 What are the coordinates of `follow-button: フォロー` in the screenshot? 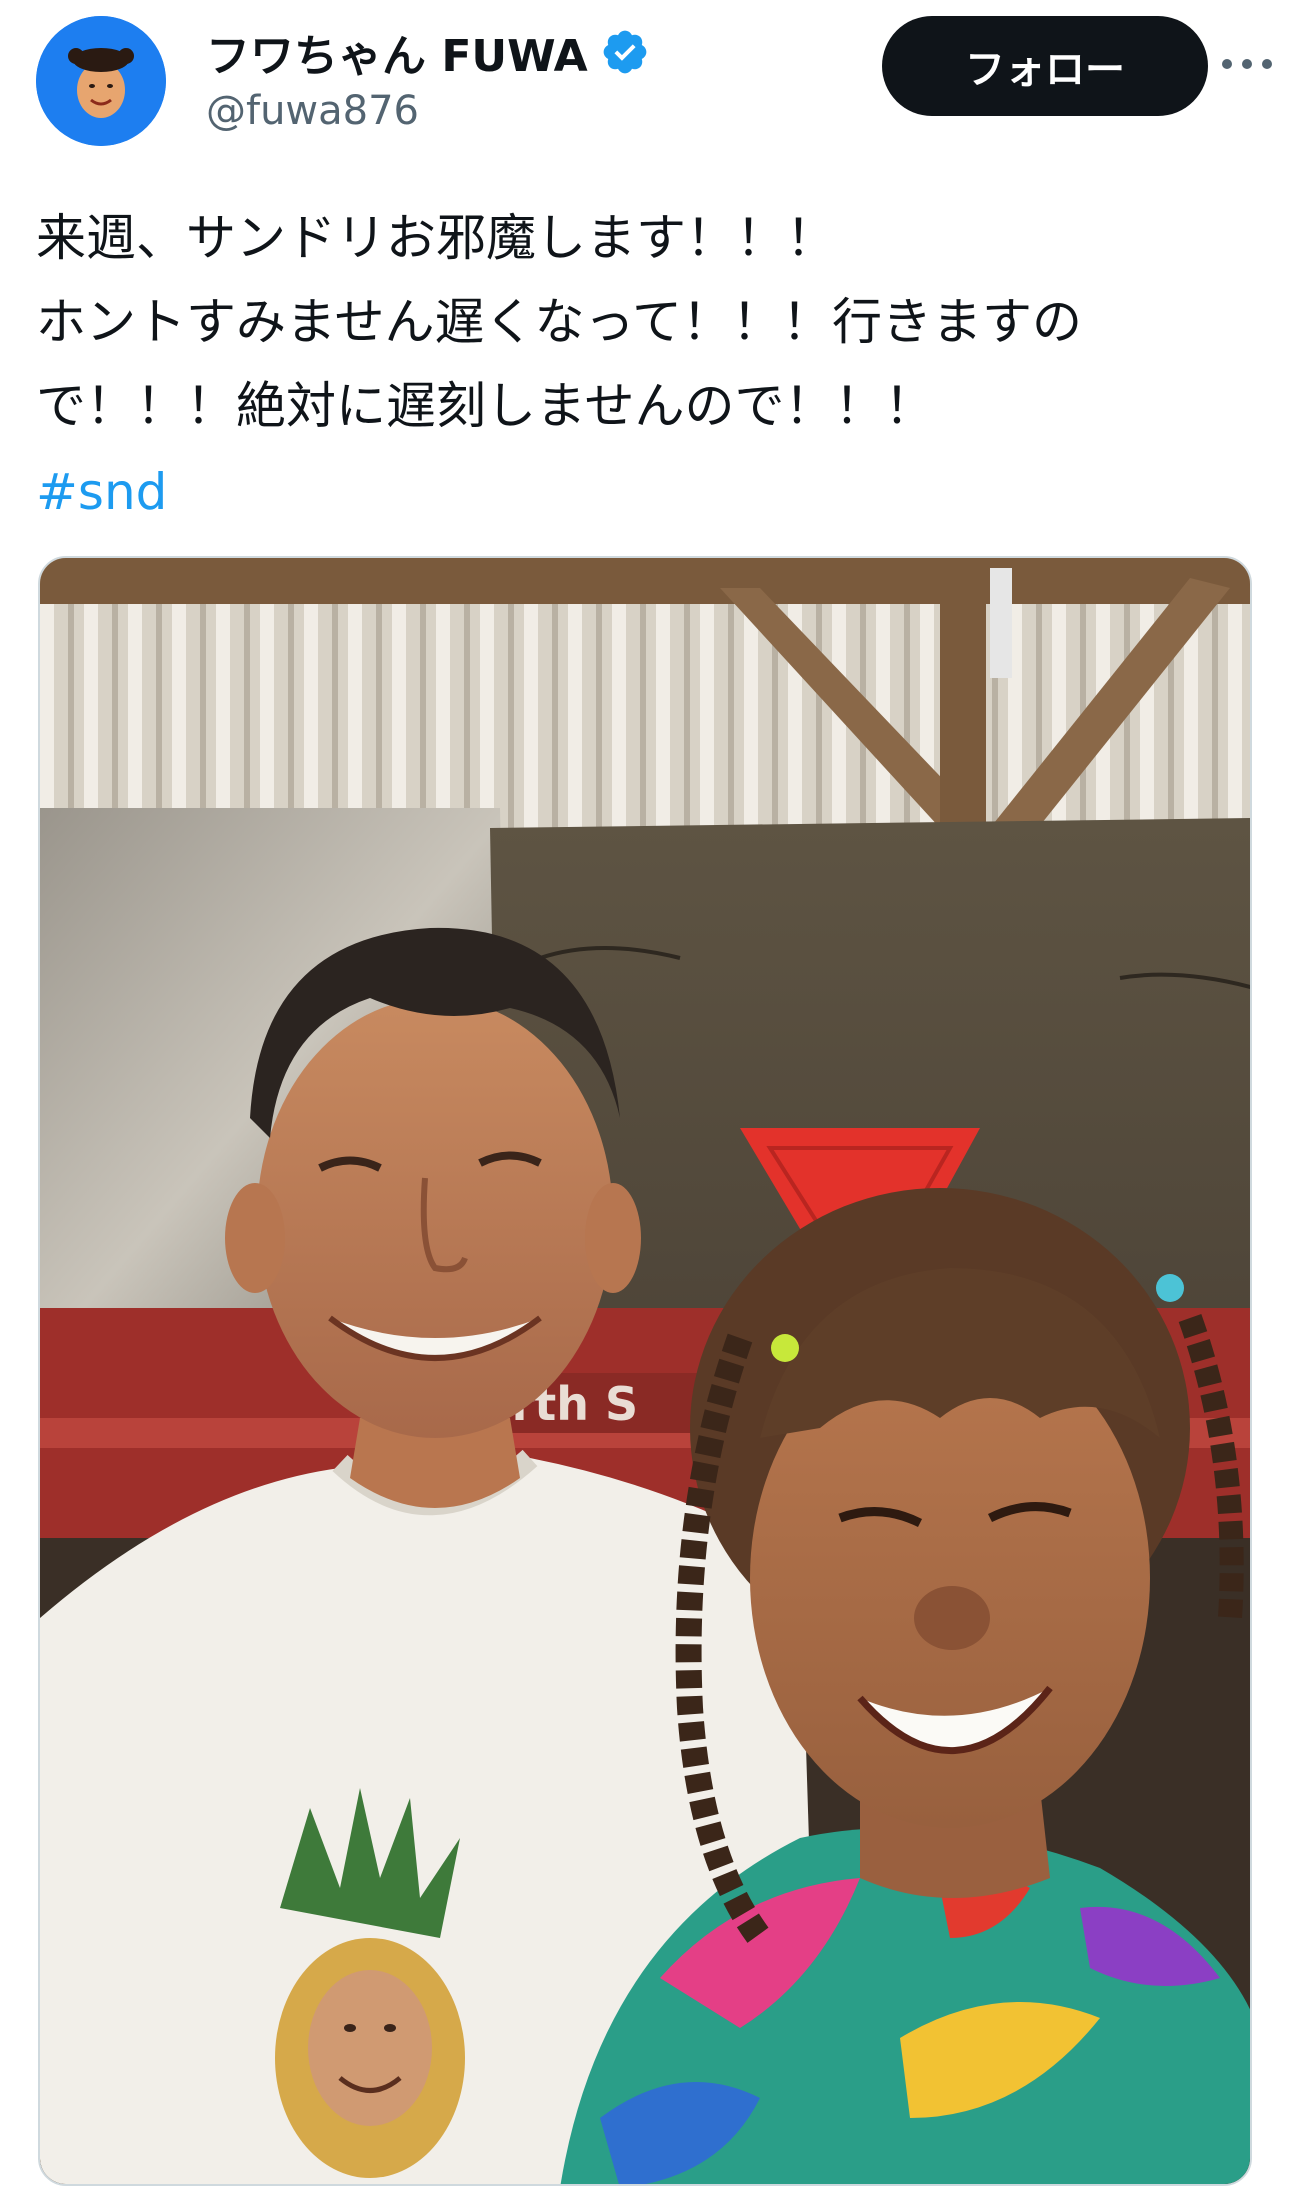 It's located at (1045, 66).